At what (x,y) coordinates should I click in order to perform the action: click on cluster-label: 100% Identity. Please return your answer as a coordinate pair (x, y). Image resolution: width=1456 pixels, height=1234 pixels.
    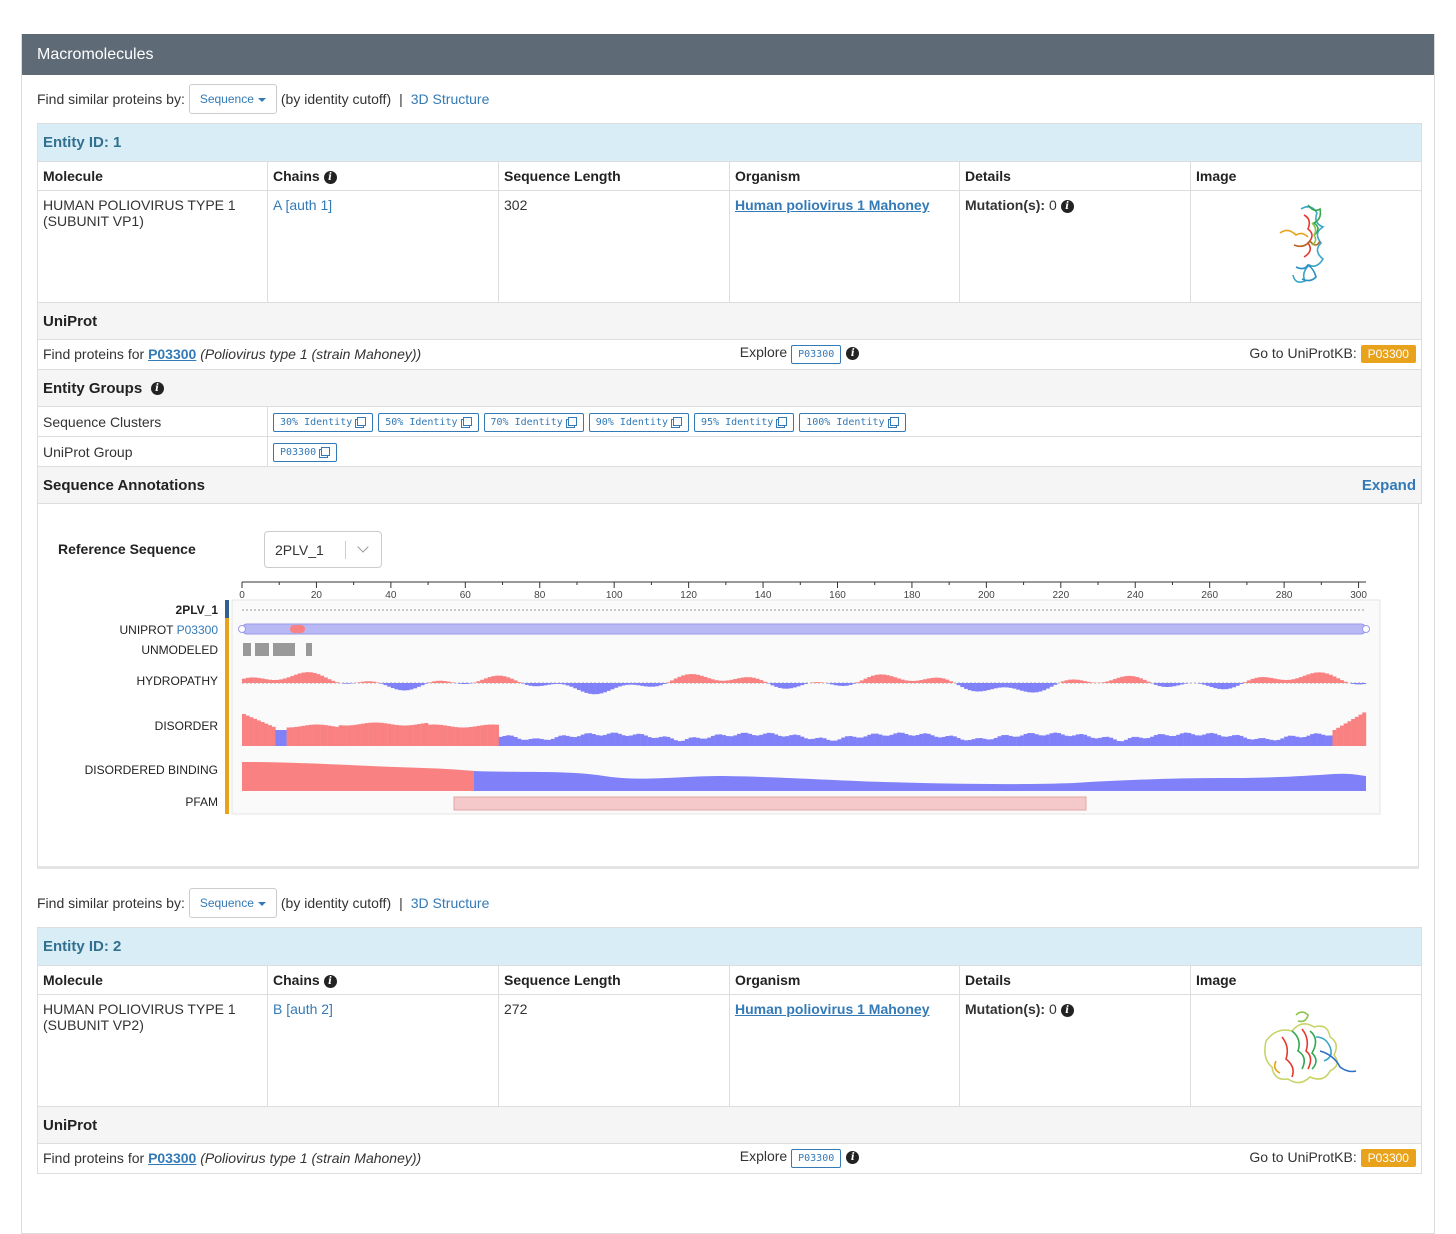
    Looking at the image, I should click on (845, 422).